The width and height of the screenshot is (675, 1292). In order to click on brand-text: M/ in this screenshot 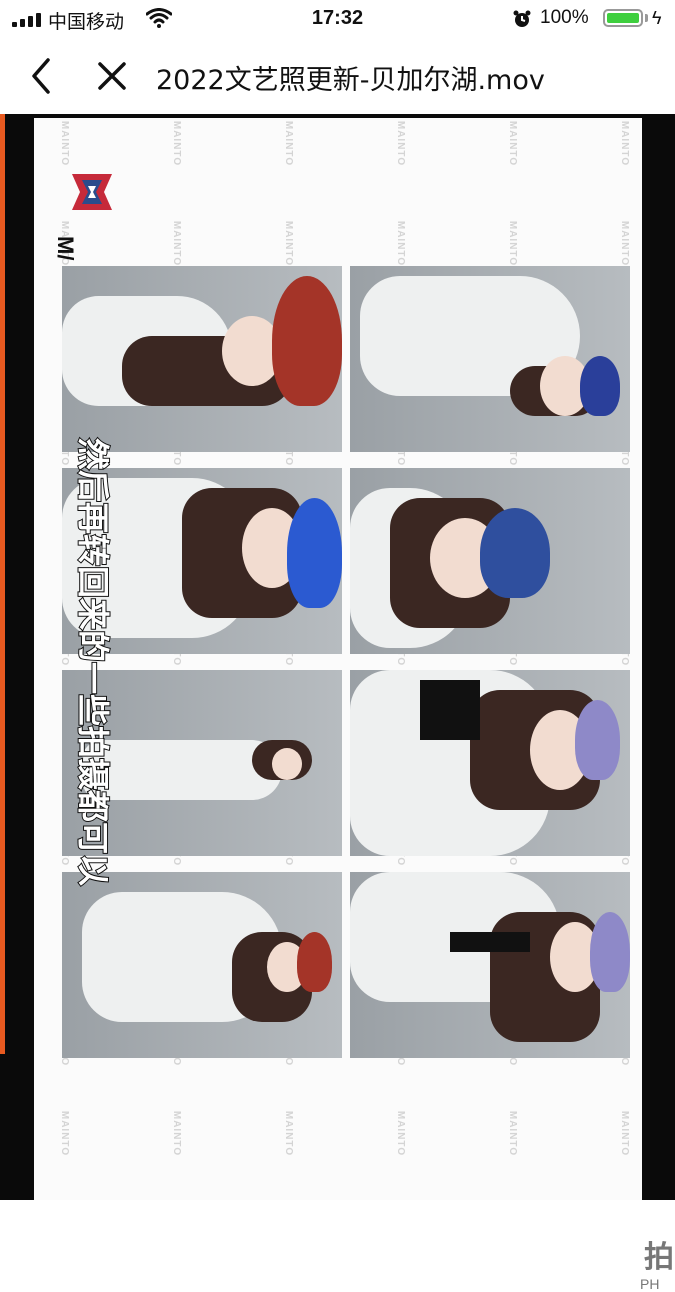, I will do `click(65, 248)`.